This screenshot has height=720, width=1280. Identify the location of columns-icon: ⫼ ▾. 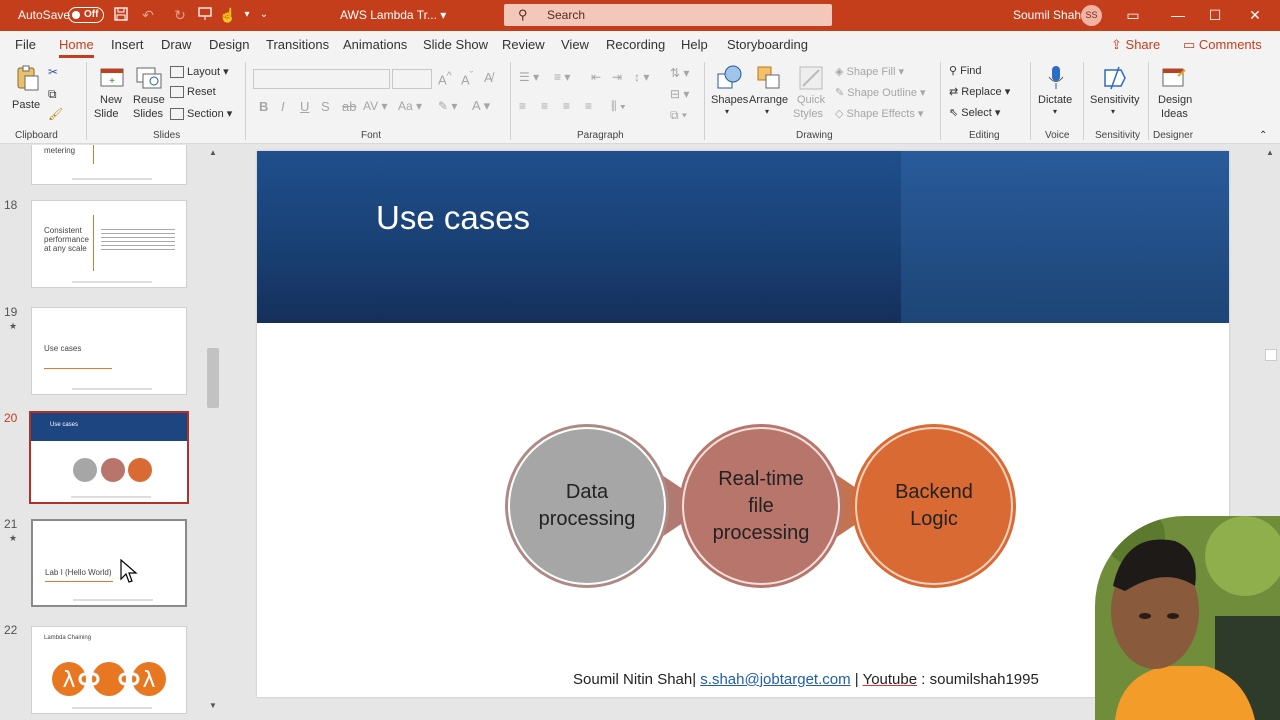
(618, 106).